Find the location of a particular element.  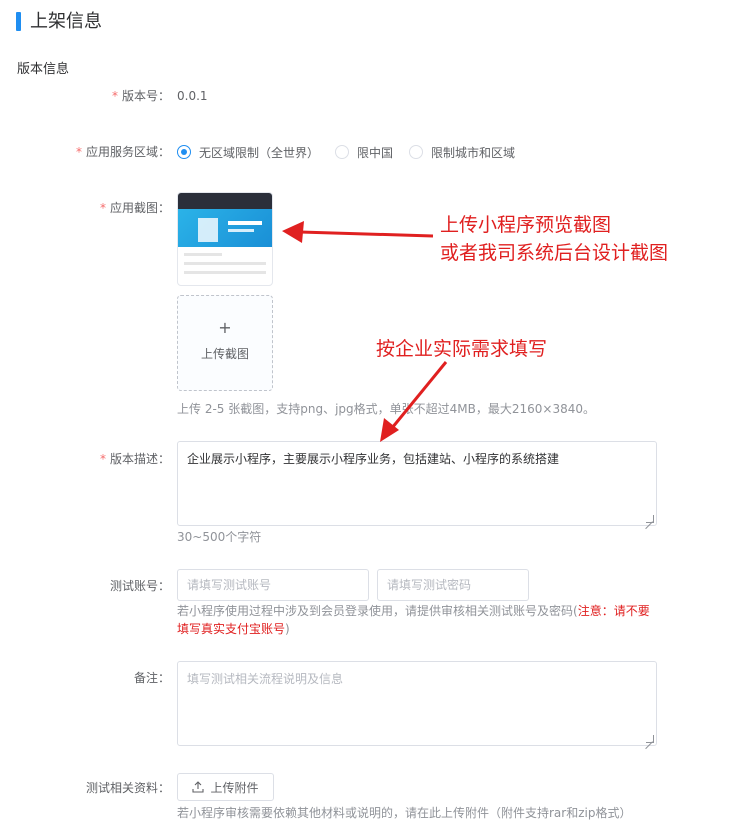

annotation-arrows is located at coordinates (365, 331).